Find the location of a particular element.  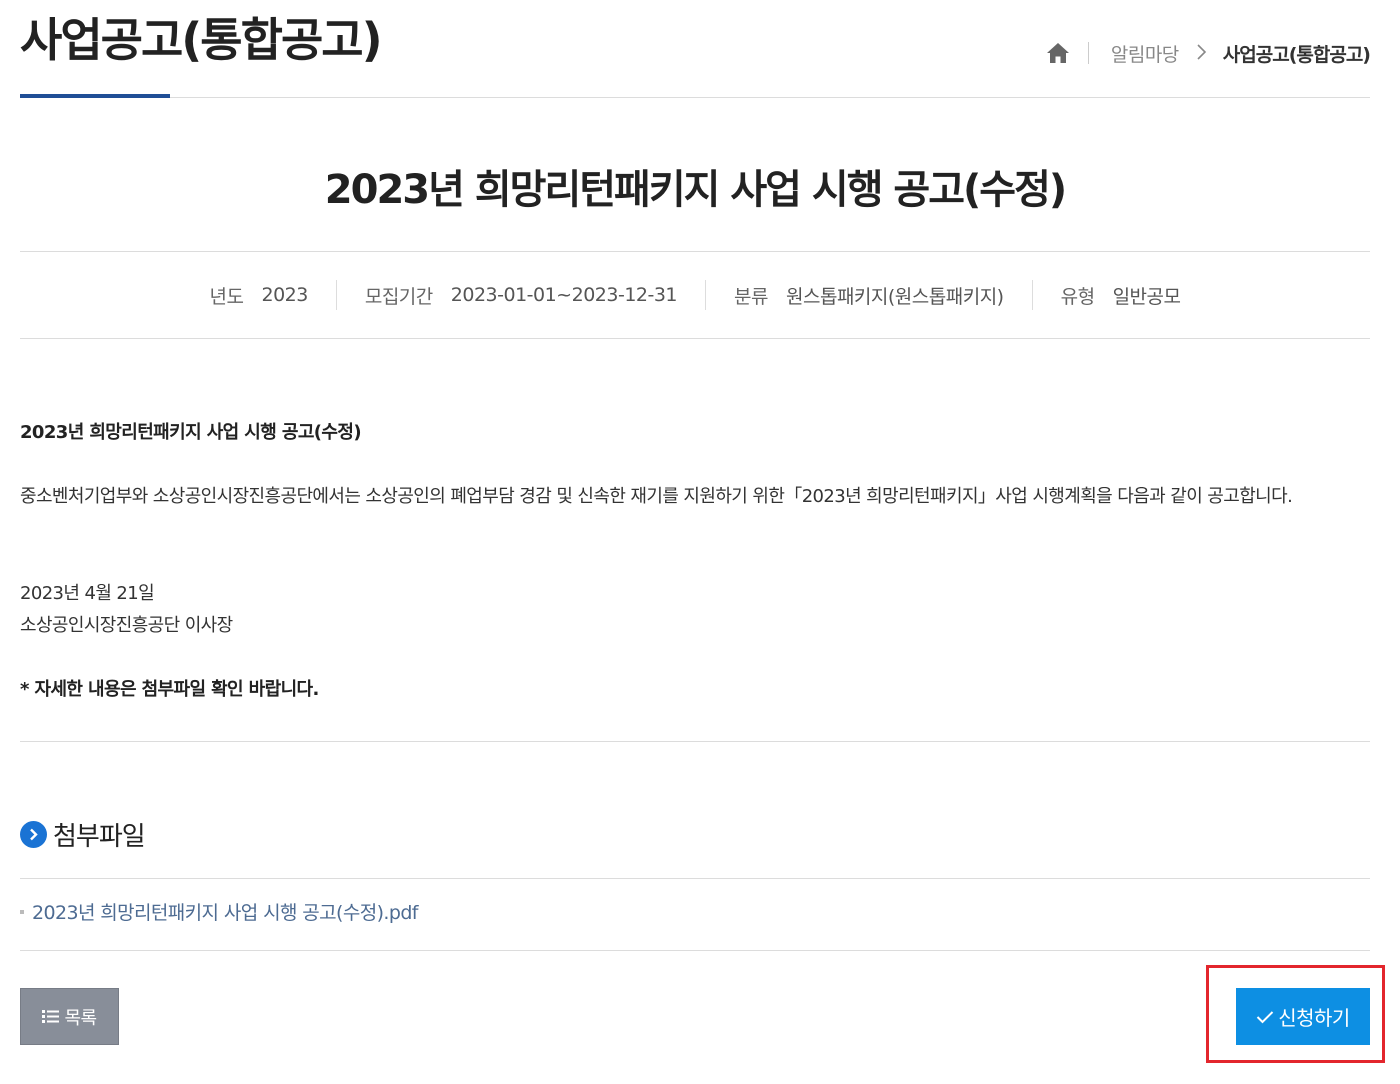

body-signer: 소상공인시장진흥공단 이사장 is located at coordinates (126, 625).